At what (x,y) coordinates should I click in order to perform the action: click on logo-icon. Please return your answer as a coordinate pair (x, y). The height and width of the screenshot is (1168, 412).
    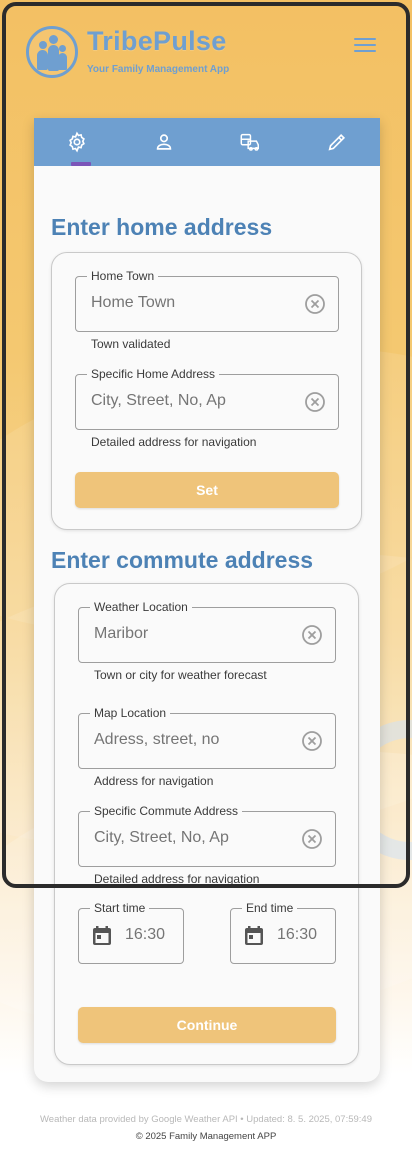
    Looking at the image, I should click on (52, 52).